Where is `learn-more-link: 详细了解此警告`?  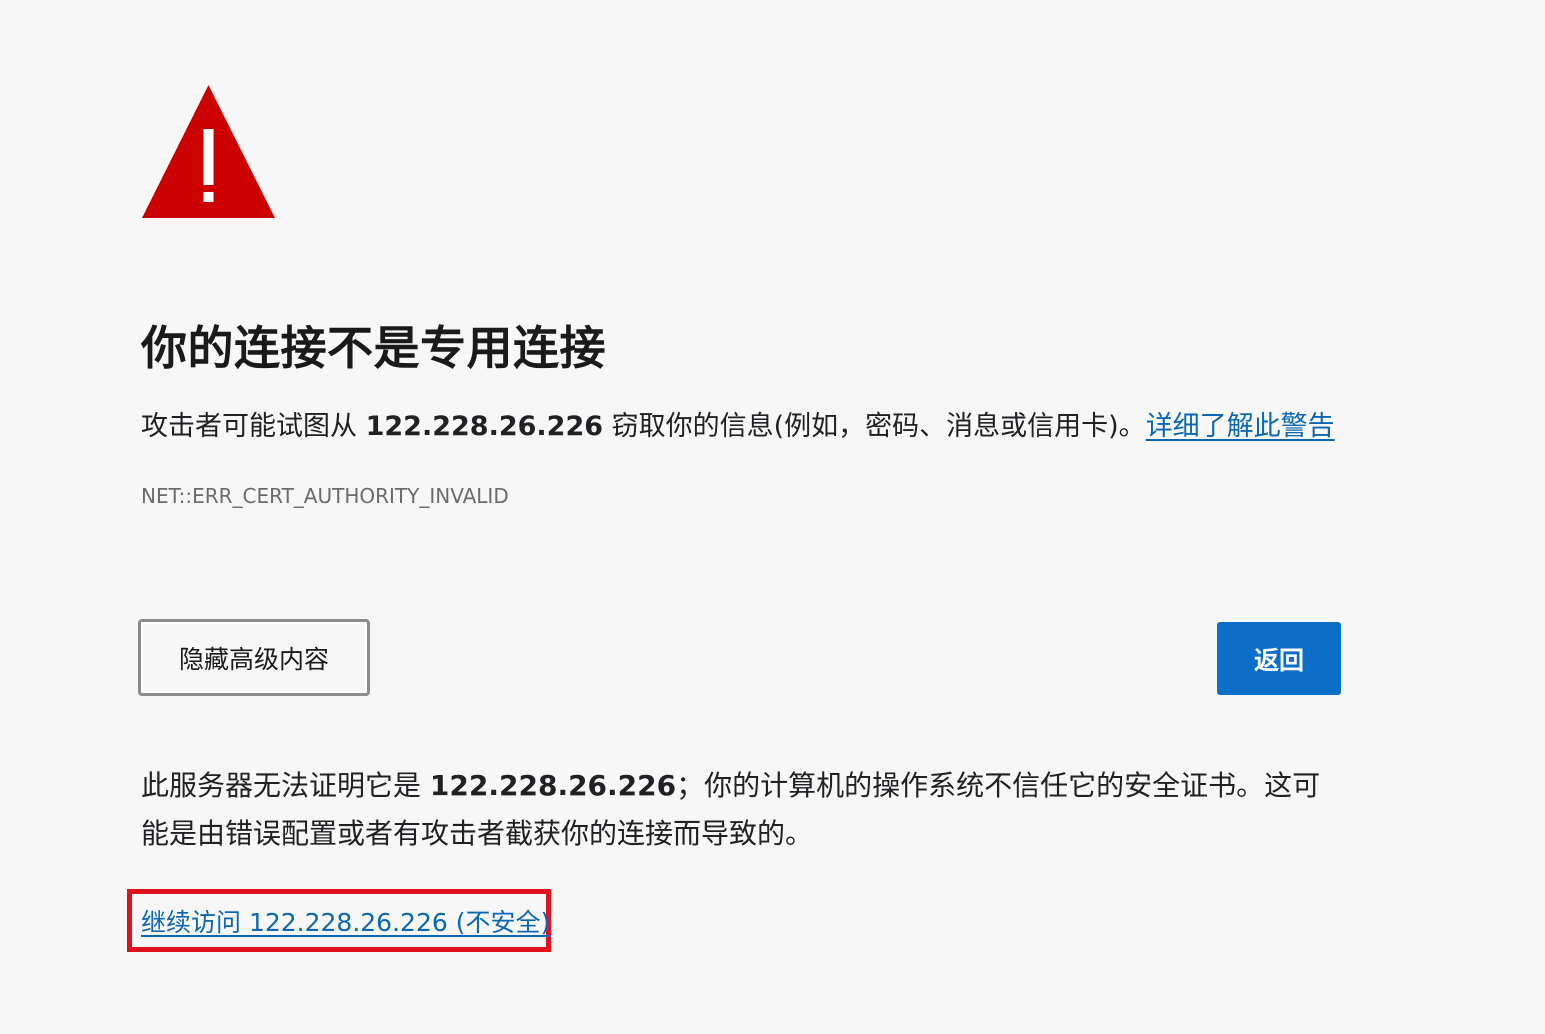 learn-more-link: 详细了解此警告 is located at coordinates (1240, 426).